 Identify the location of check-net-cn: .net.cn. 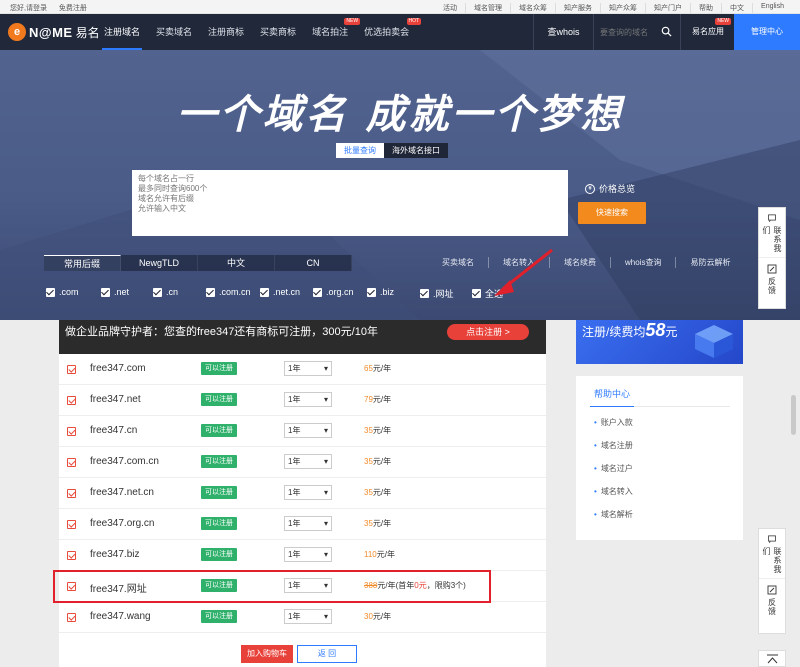
(280, 292).